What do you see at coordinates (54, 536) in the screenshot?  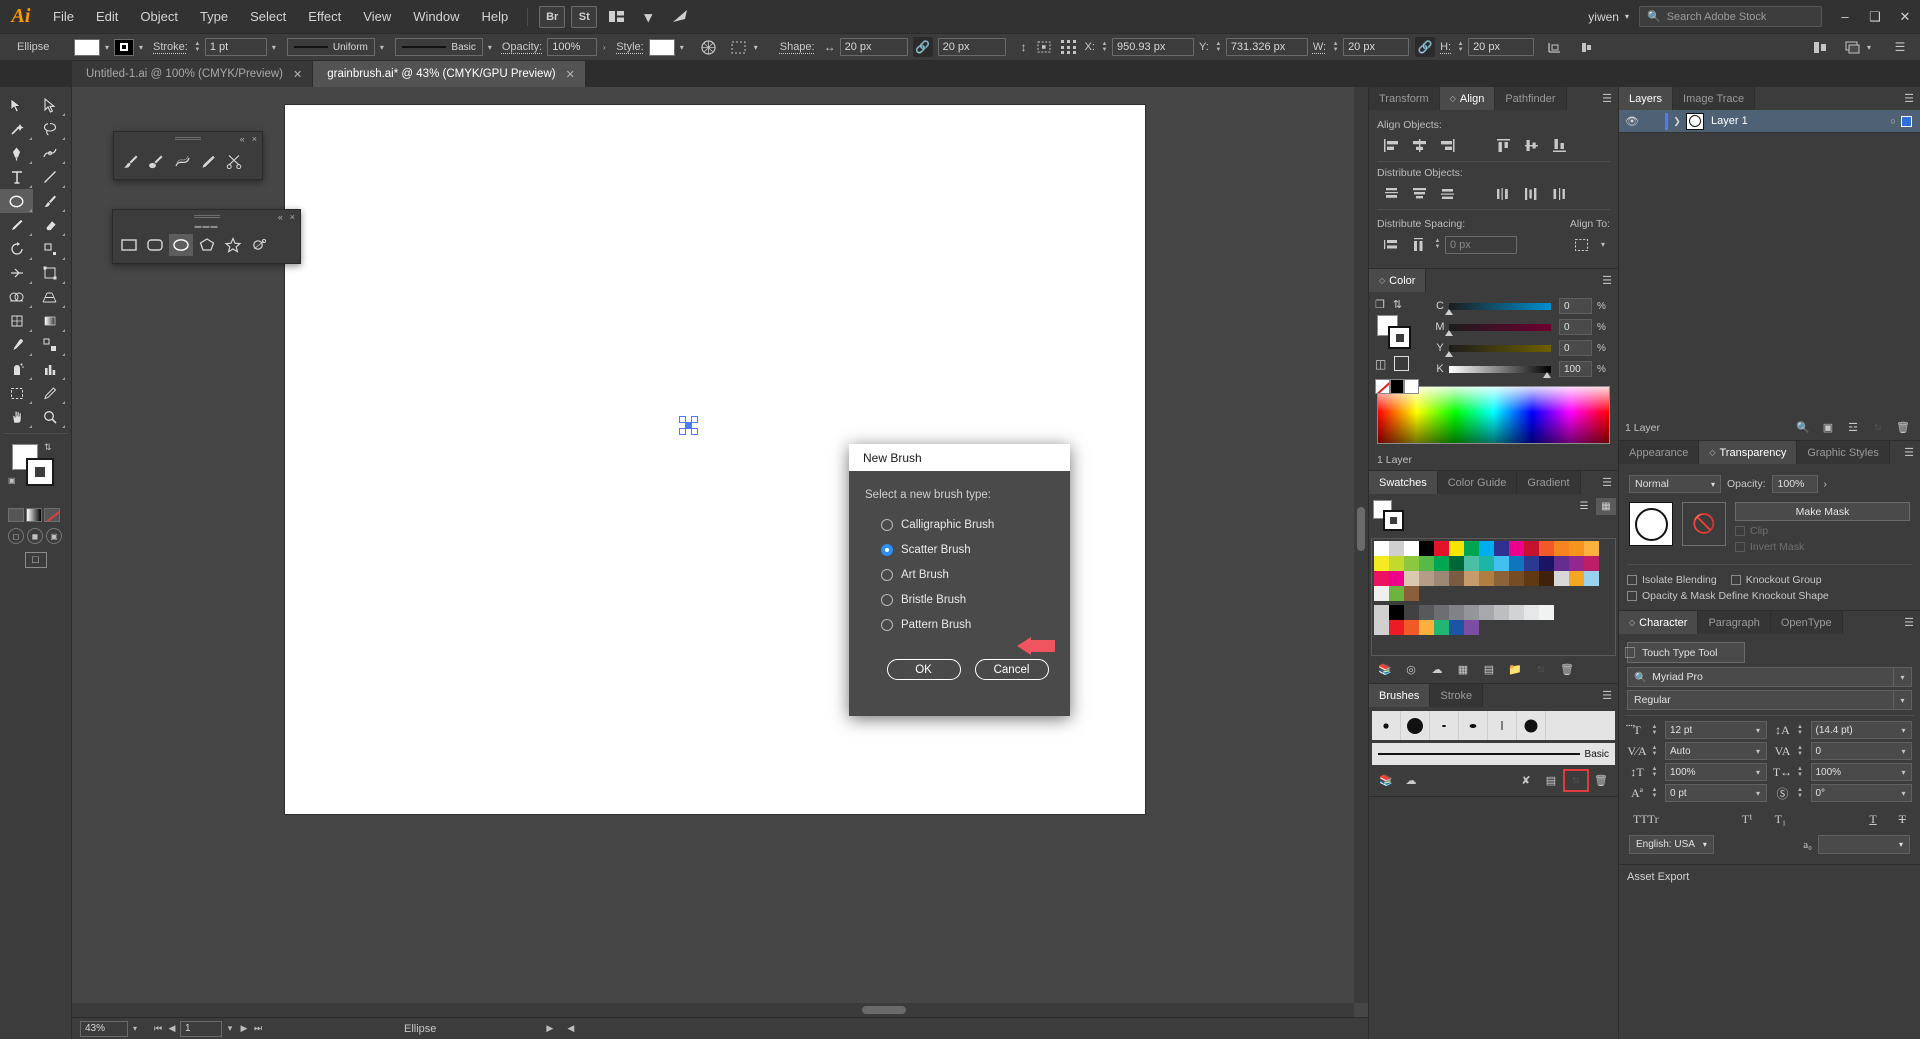 I see `draw-inside-icon: ▣` at bounding box center [54, 536].